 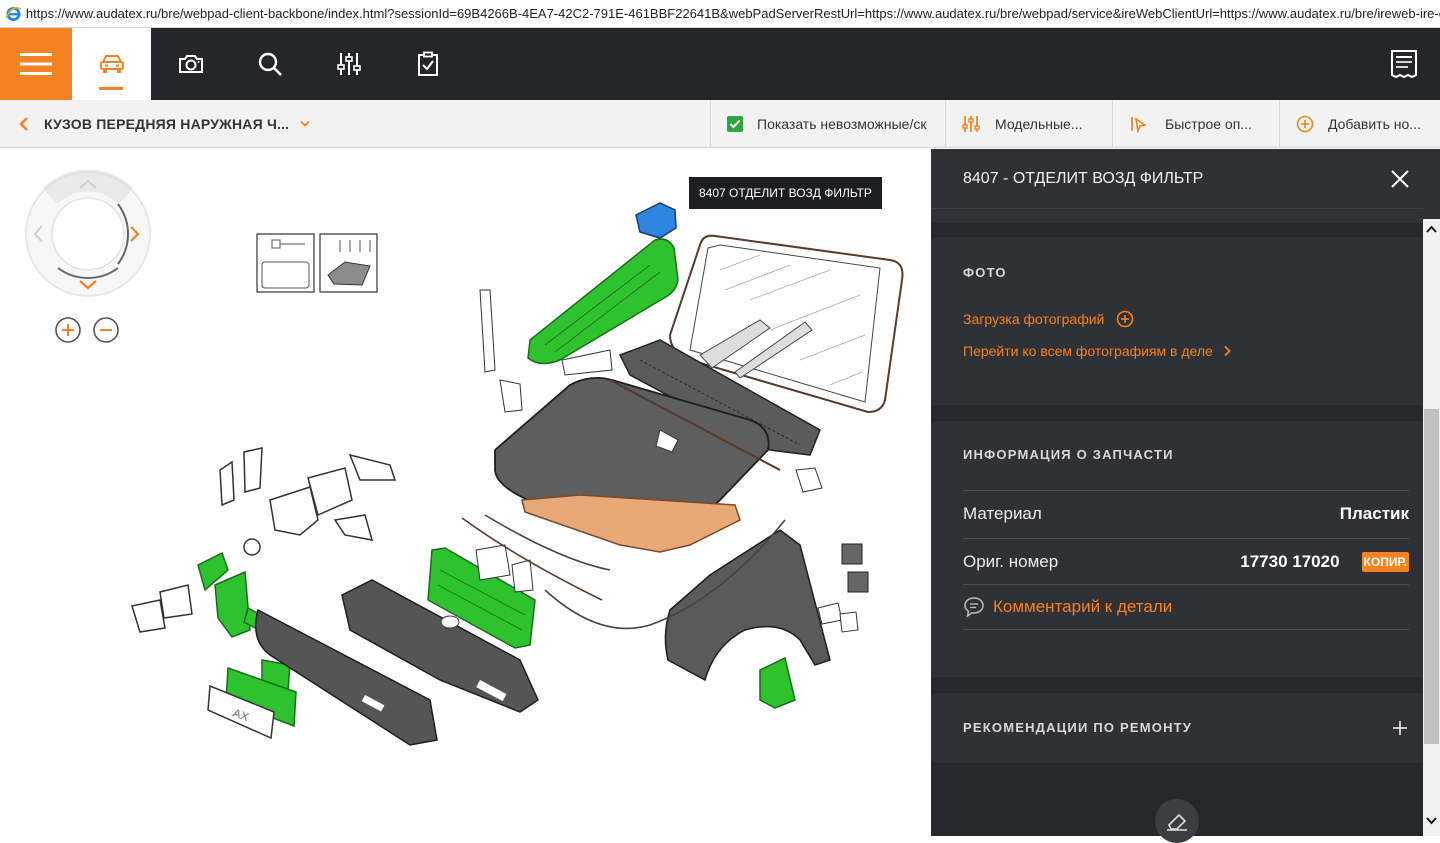 What do you see at coordinates (777, 682) in the screenshot?
I see `mudguard-highlighted` at bounding box center [777, 682].